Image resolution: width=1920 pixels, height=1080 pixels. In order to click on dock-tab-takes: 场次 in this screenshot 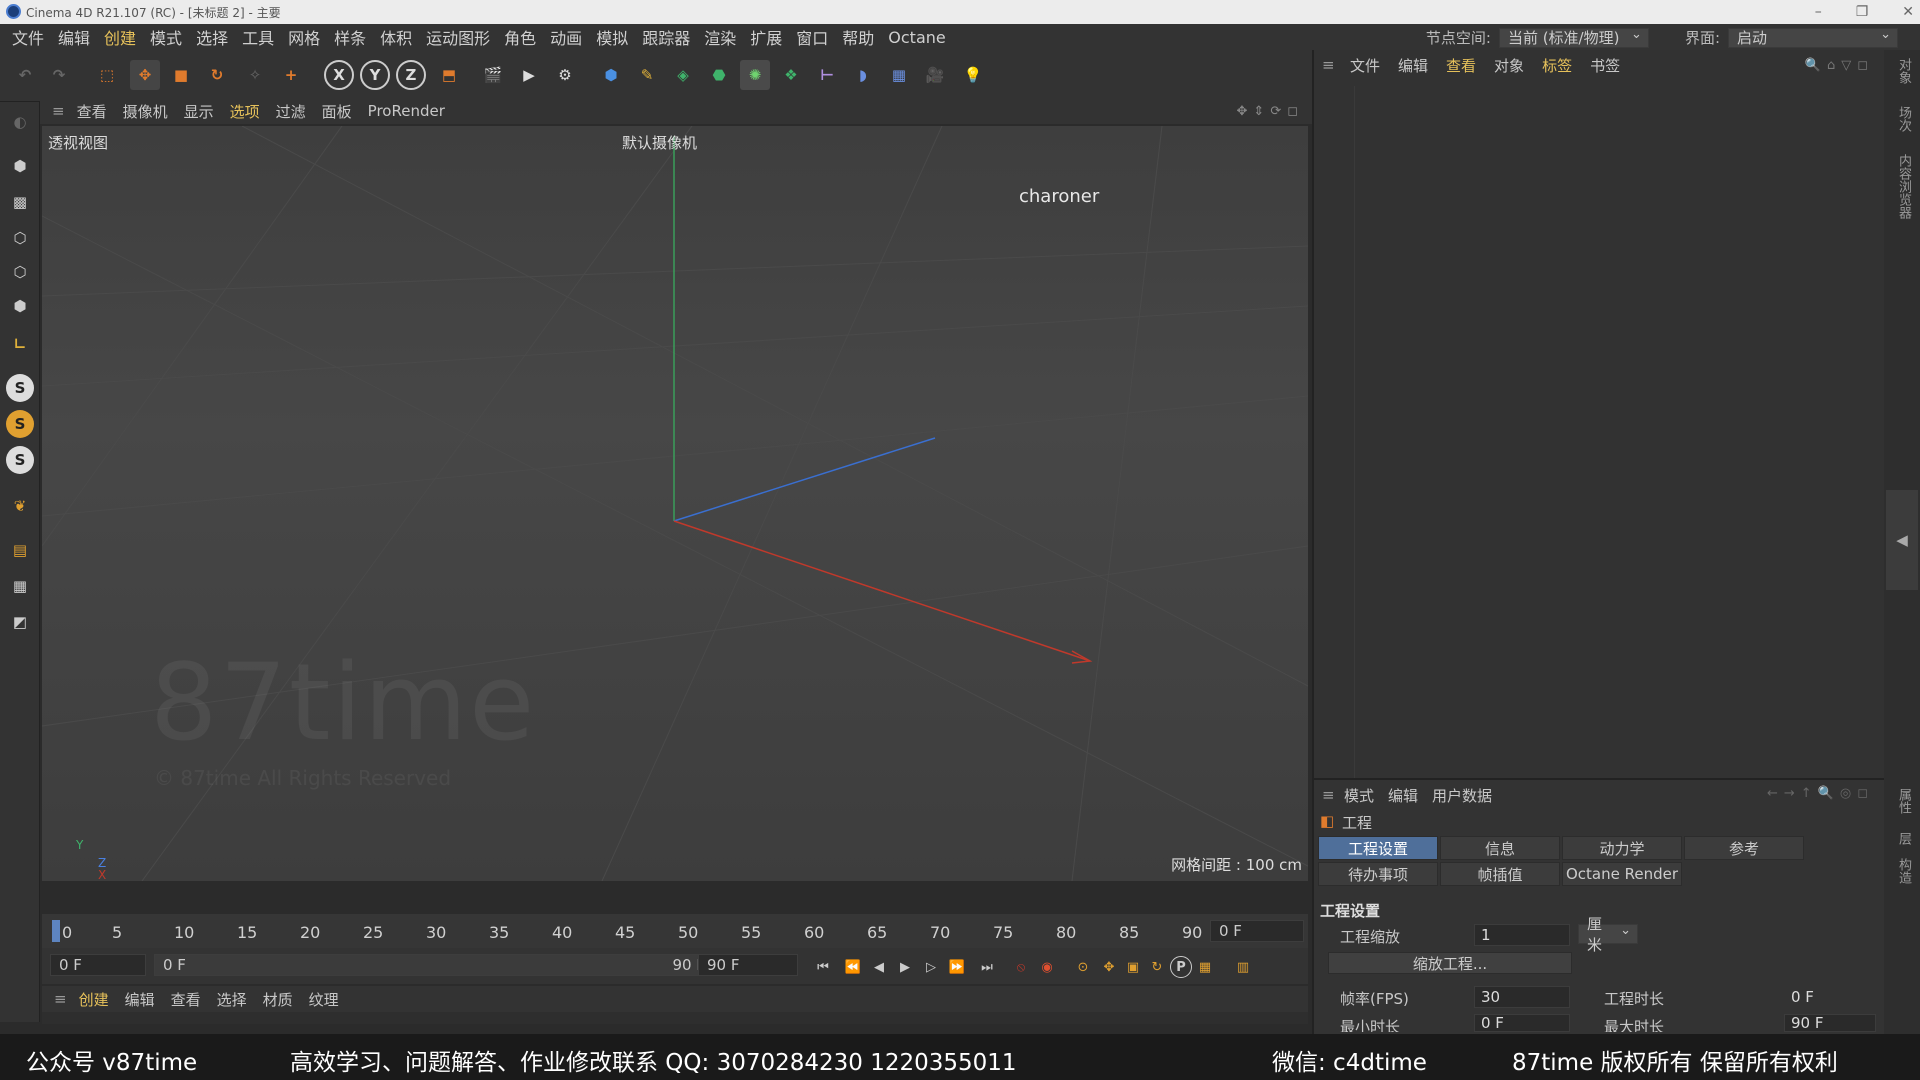, I will do `click(1903, 119)`.